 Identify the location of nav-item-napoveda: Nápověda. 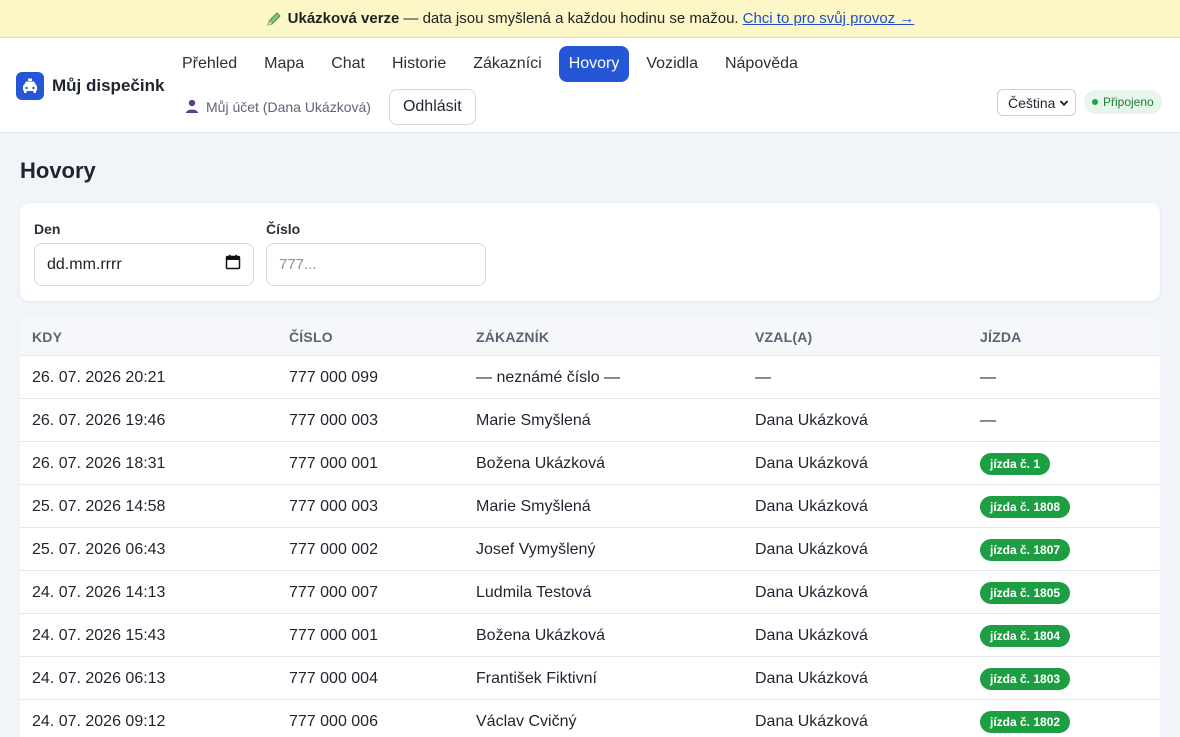
(761, 64).